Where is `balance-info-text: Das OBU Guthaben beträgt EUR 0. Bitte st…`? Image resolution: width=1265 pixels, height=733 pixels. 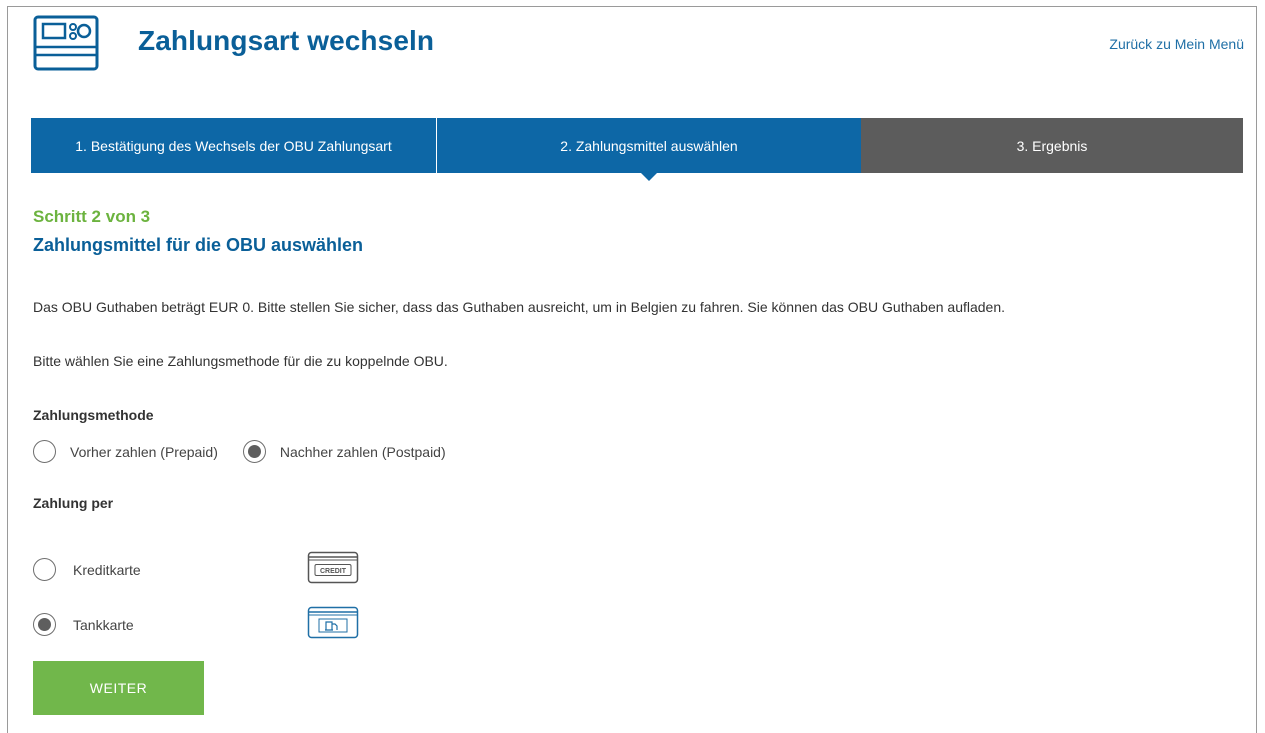 balance-info-text: Das OBU Guthaben beträgt EUR 0. Bitte st… is located at coordinates (519, 307).